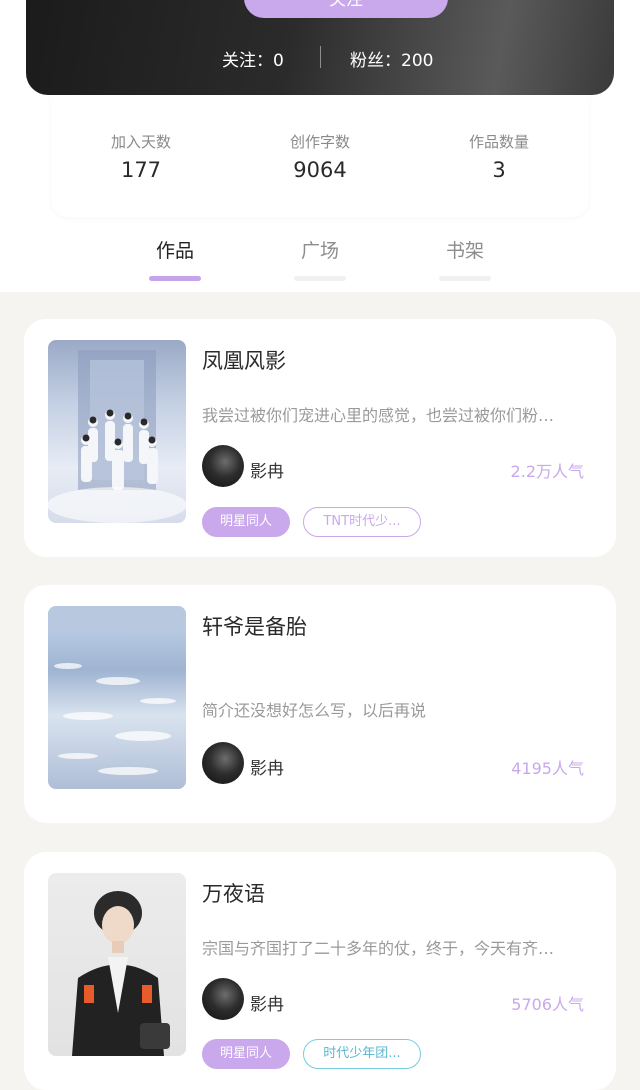  What do you see at coordinates (498, 142) in the screenshot?
I see `stat-label: 作品数量` at bounding box center [498, 142].